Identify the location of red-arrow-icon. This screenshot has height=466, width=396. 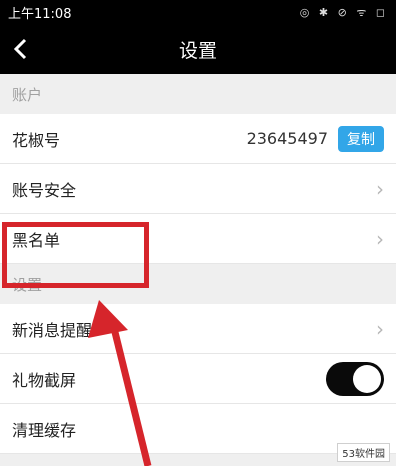
(120, 383).